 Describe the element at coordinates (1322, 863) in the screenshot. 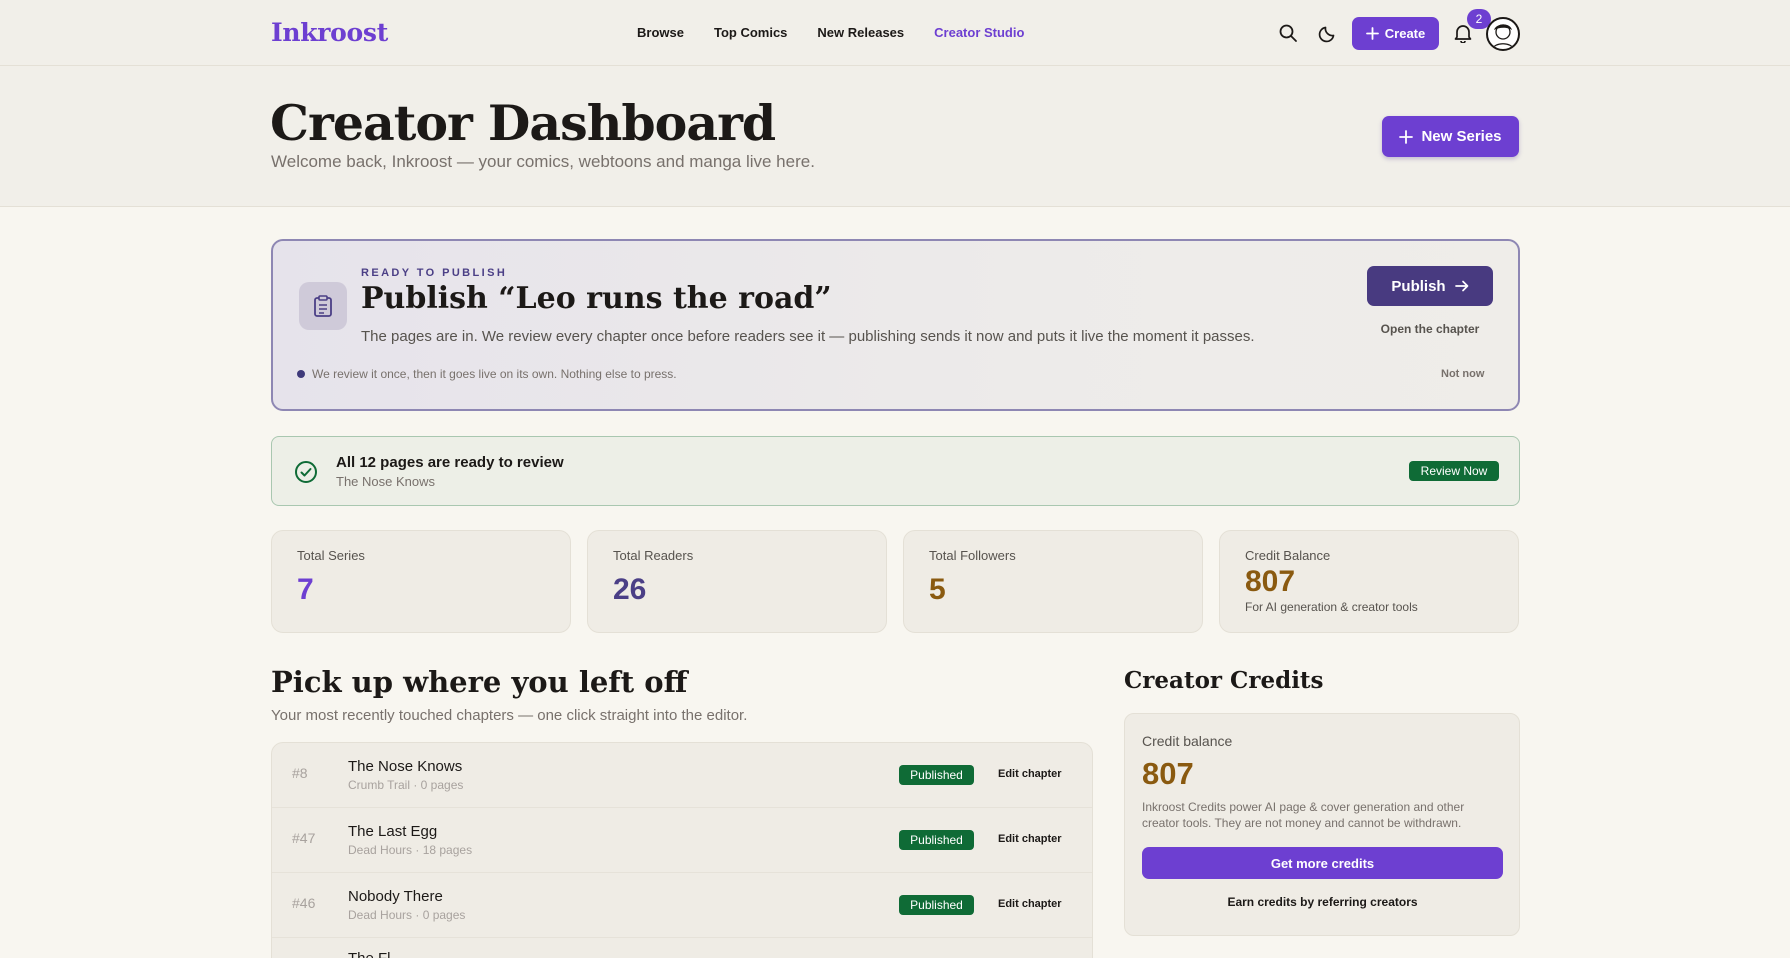

I see `get-more-credits-button: Get more credits` at that location.